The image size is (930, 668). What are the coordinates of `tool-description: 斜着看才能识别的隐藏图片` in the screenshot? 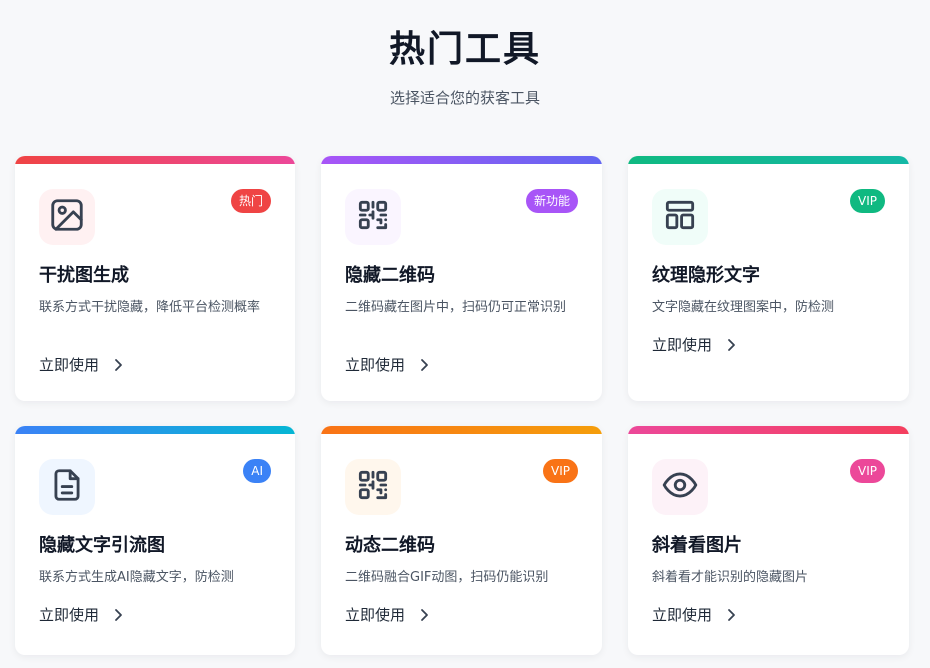 It's located at (730, 577).